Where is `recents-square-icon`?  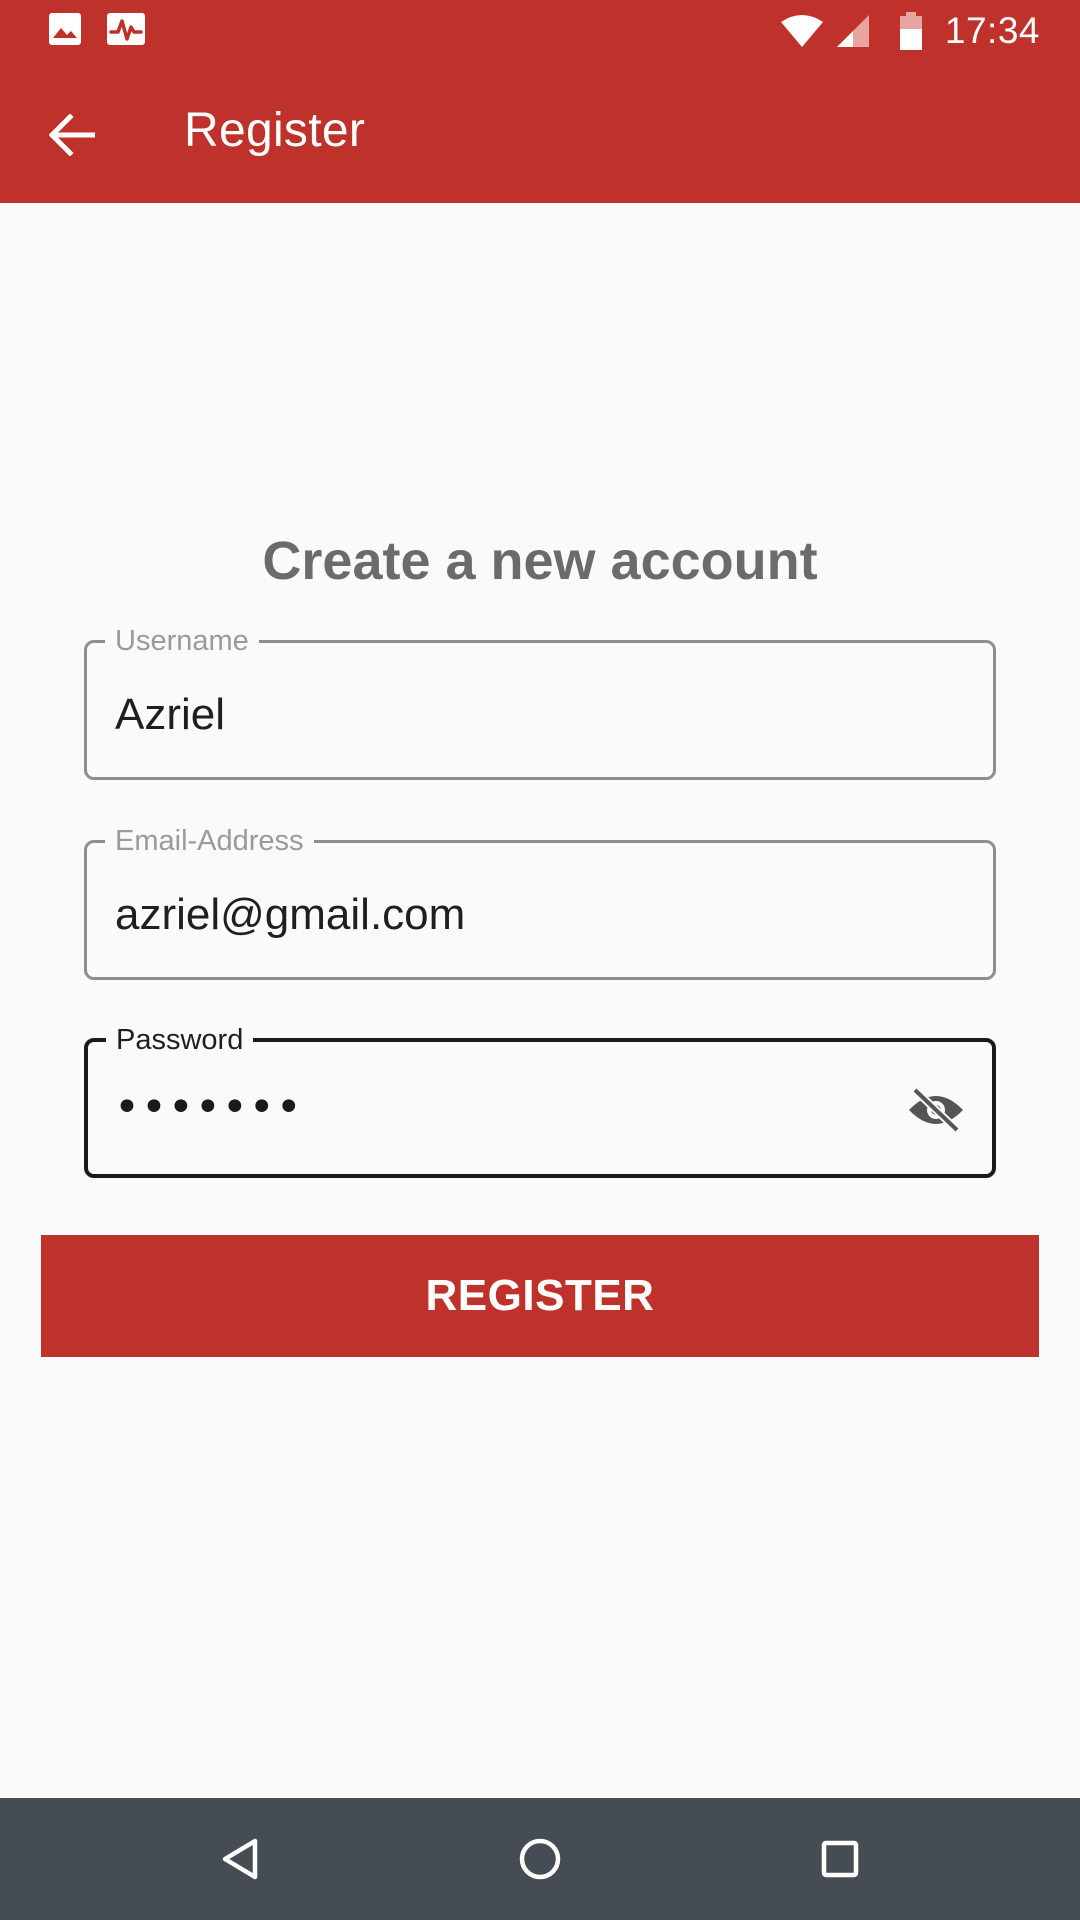
recents-square-icon is located at coordinates (840, 1859).